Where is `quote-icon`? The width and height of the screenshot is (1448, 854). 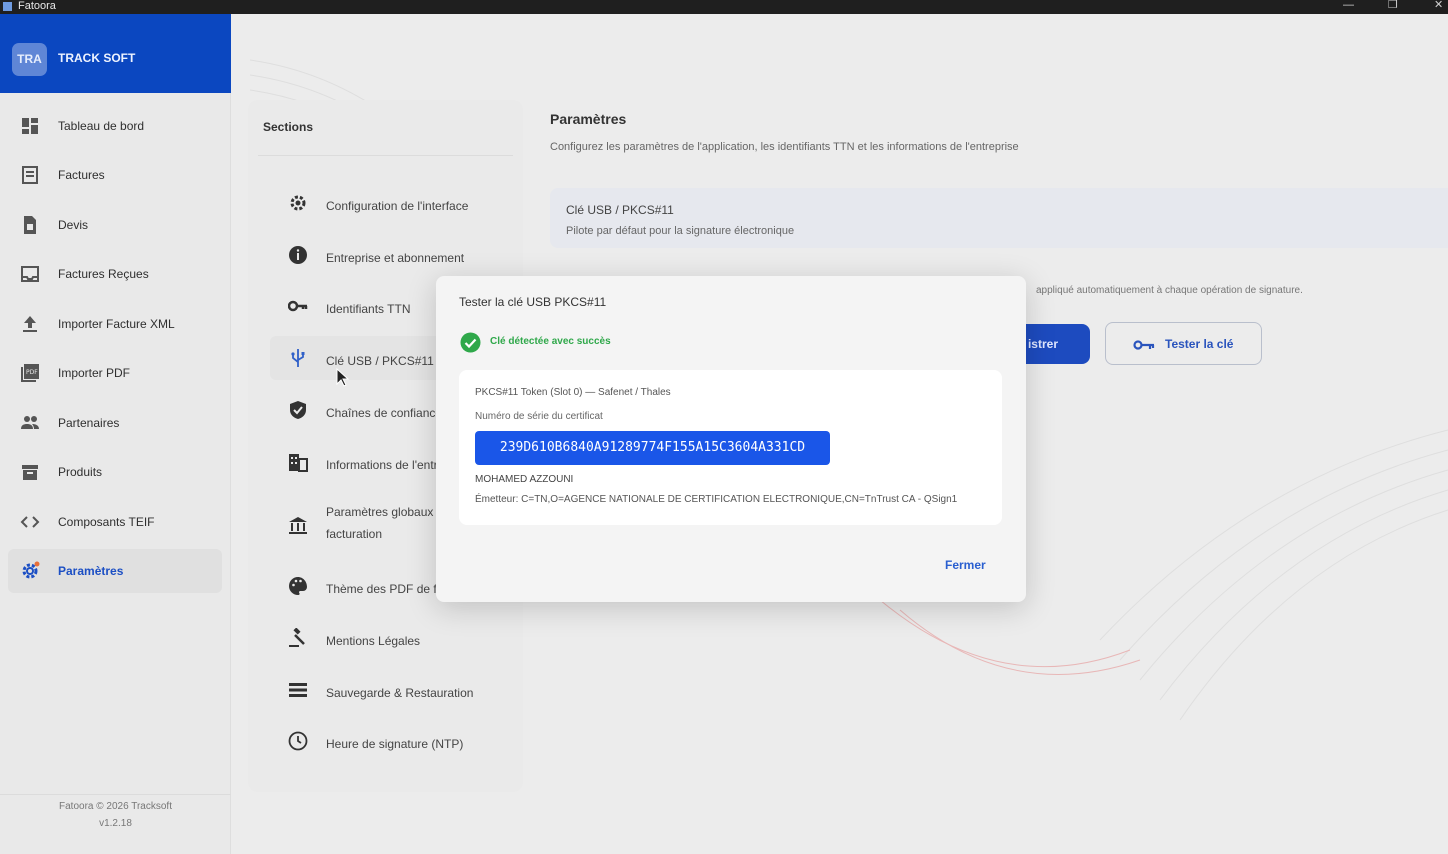
quote-icon is located at coordinates (30, 225).